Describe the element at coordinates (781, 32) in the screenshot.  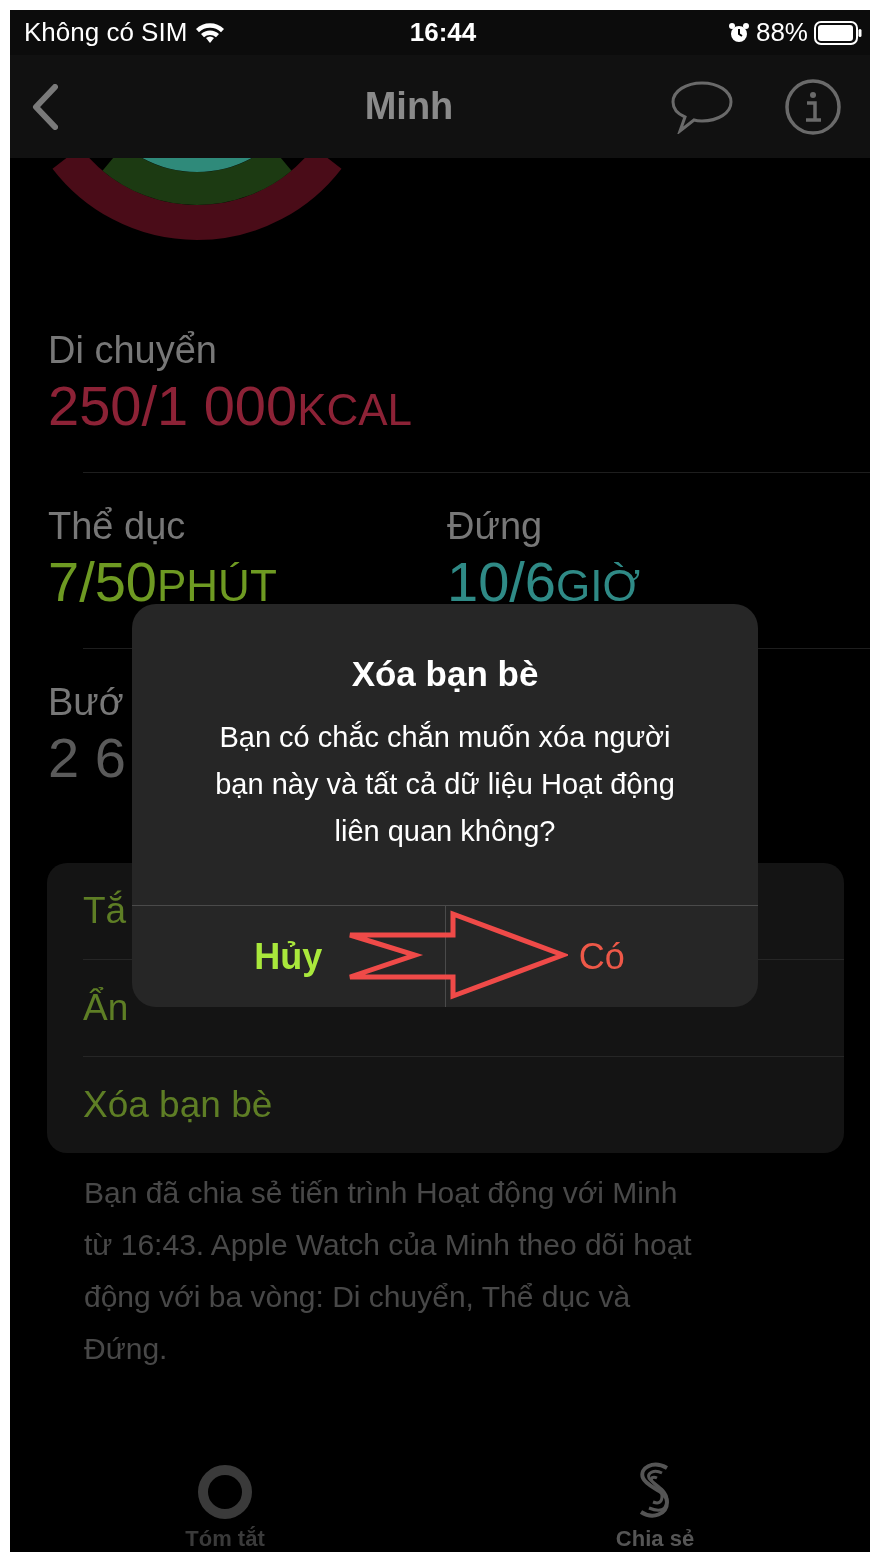
I see `battery-percent: 88%` at that location.